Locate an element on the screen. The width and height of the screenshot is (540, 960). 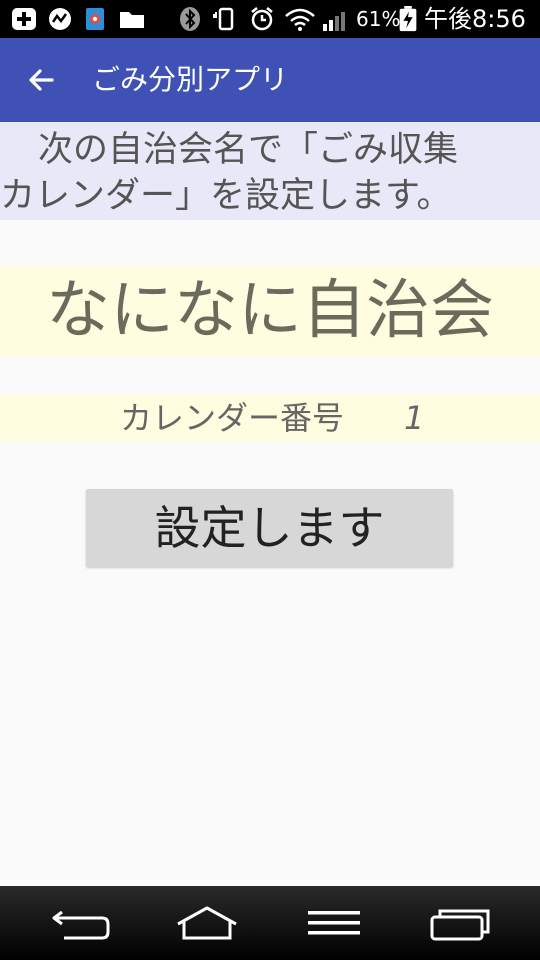
calendar-number-value: 1 is located at coordinates (414, 418).